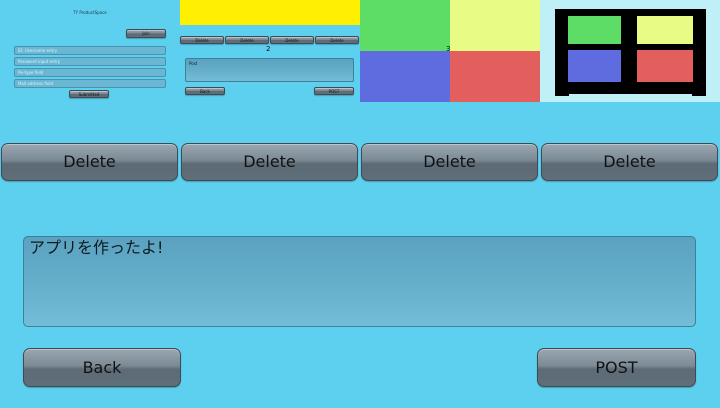 The height and width of the screenshot is (408, 720). What do you see at coordinates (102, 367) in the screenshot?
I see `back-button: Back` at bounding box center [102, 367].